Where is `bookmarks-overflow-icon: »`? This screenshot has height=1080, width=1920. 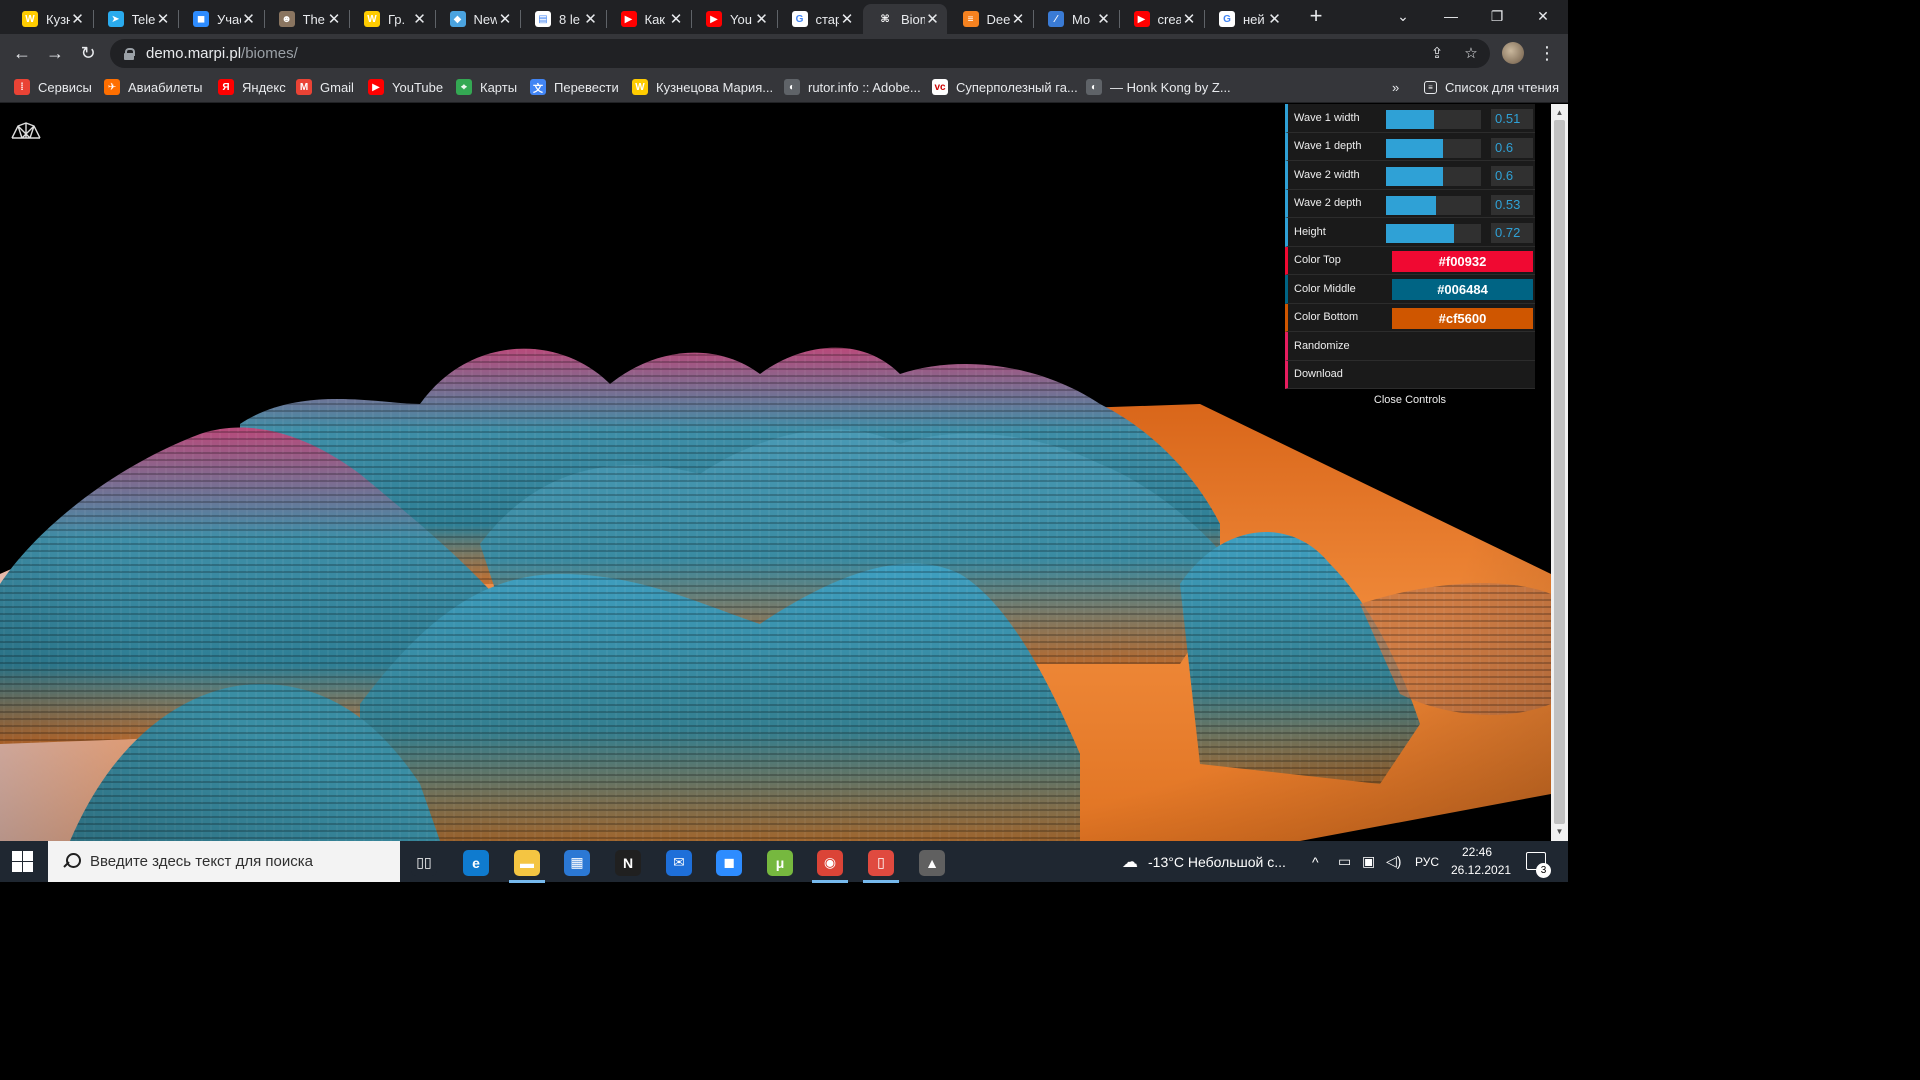 bookmarks-overflow-icon: » is located at coordinates (1395, 87).